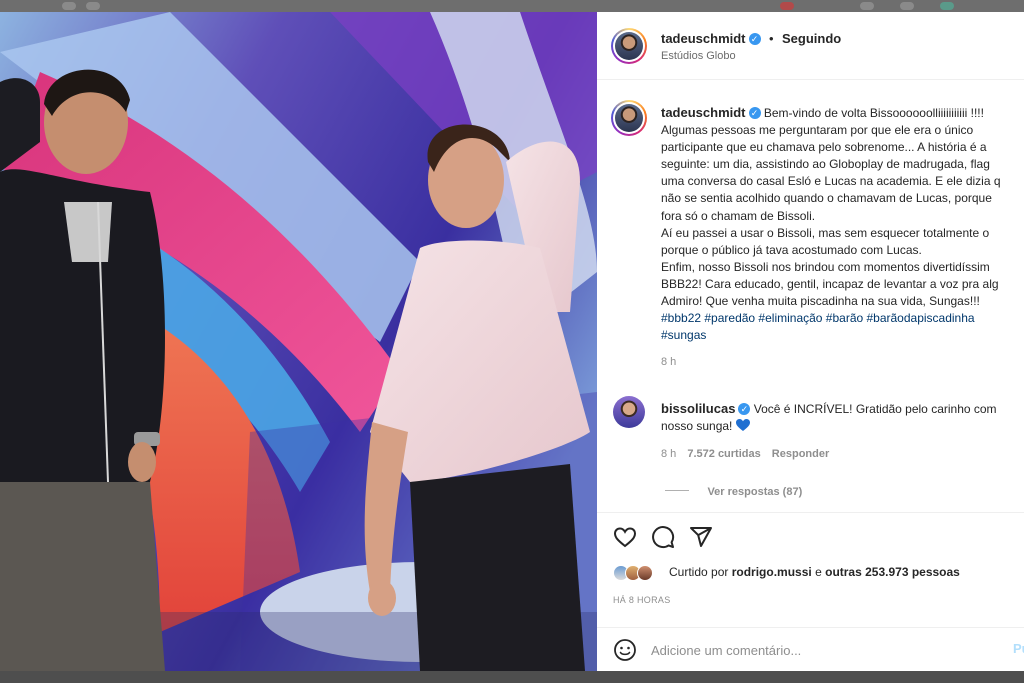  Describe the element at coordinates (625, 537) in the screenshot. I see `heart-icon` at that location.